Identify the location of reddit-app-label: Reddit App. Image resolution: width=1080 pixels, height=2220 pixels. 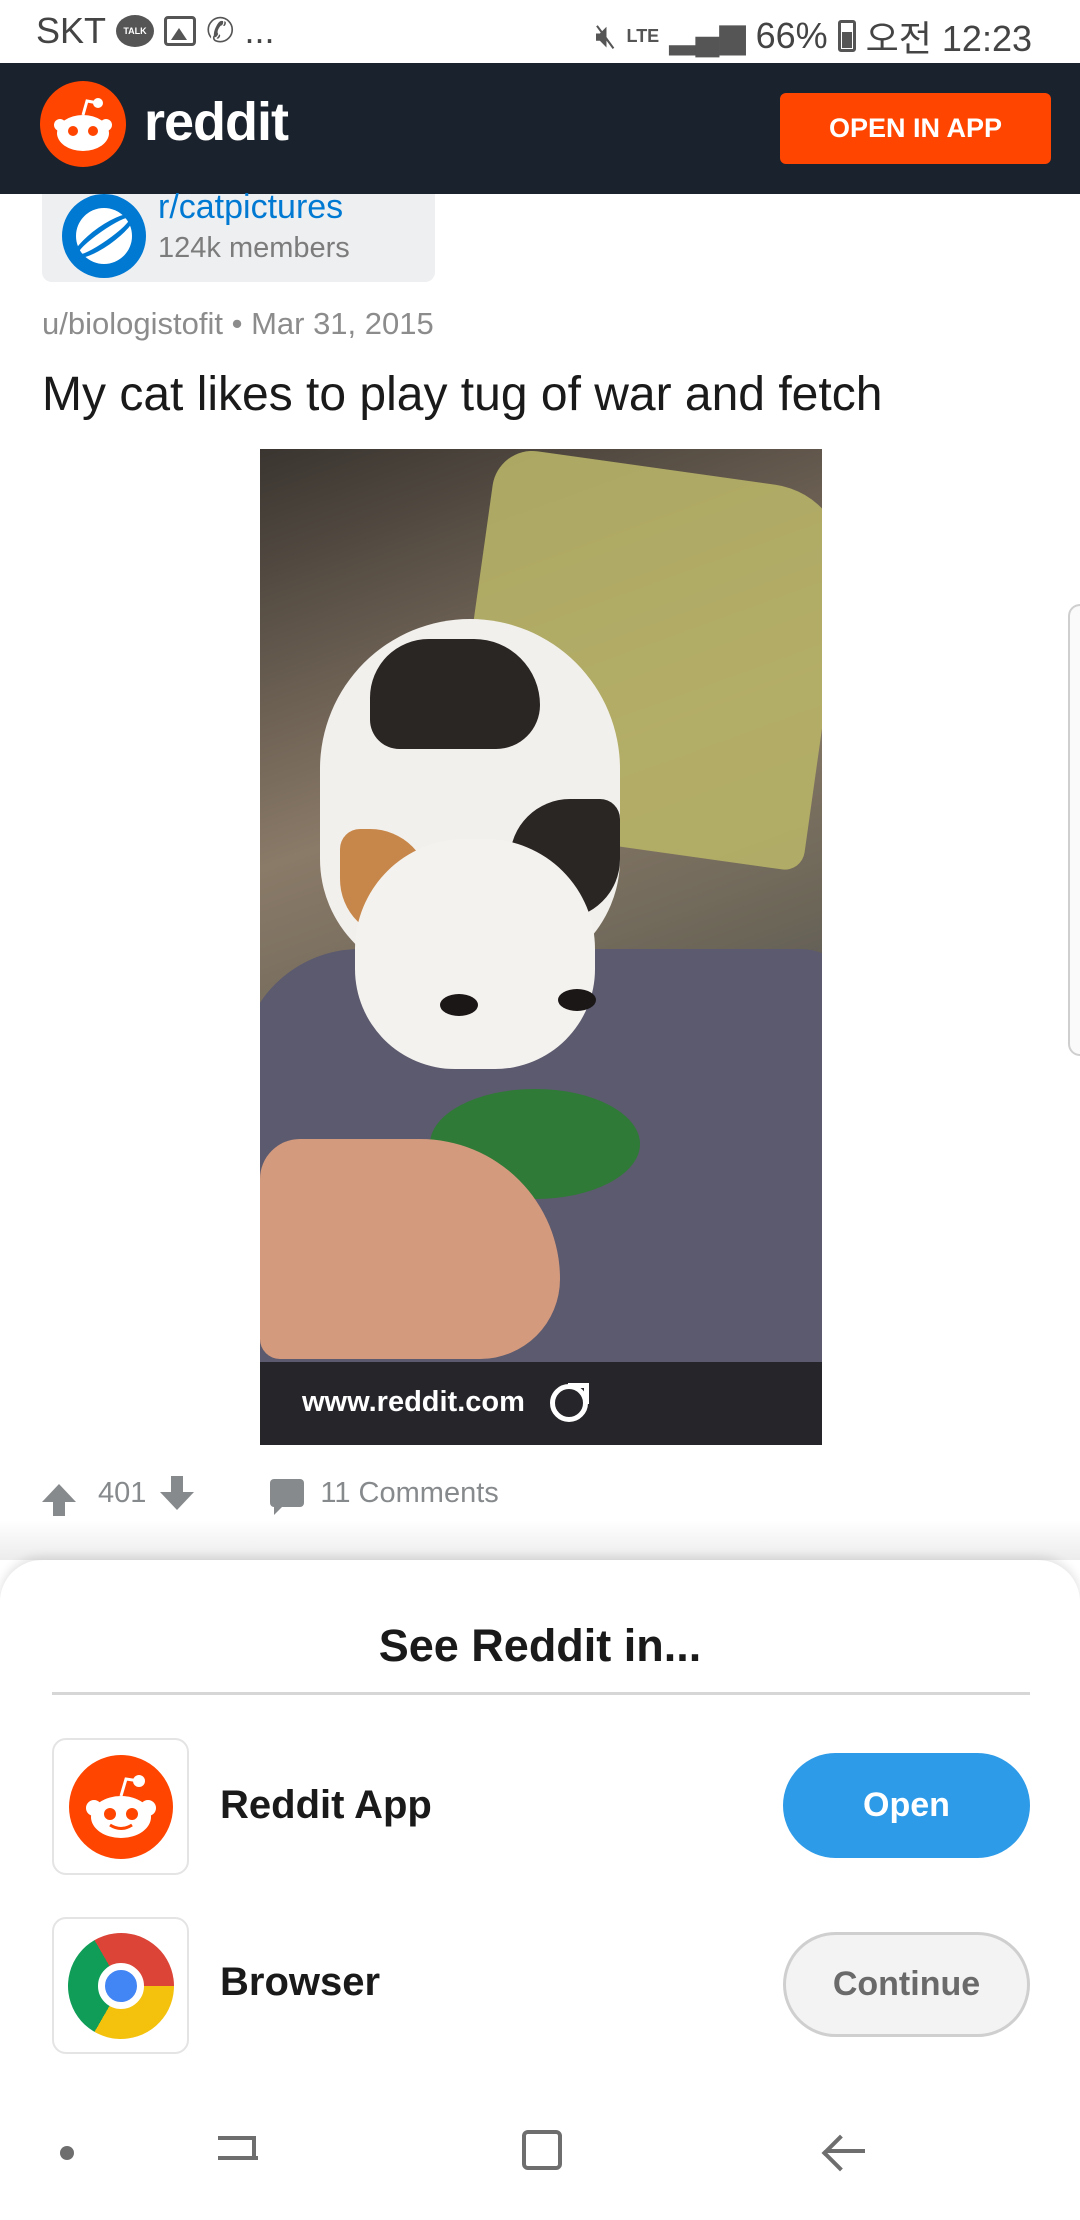
(326, 1805).